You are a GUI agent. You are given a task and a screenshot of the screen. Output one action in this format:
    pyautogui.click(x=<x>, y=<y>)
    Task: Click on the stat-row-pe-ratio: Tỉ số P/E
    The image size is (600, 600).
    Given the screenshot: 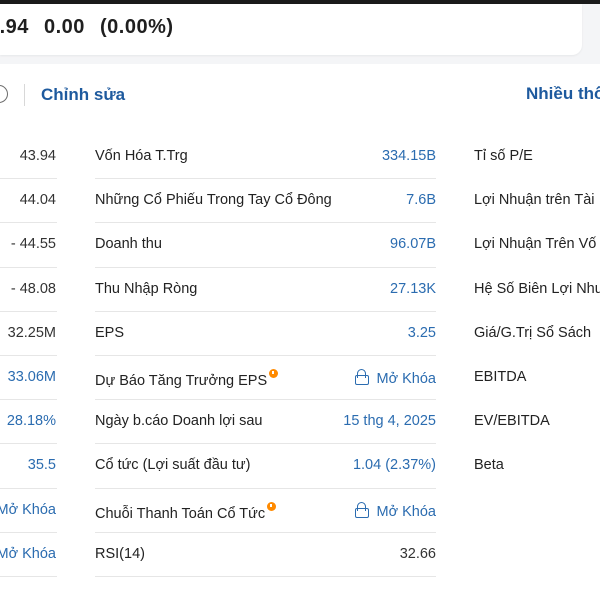 What is the action you would take?
    pyautogui.click(x=537, y=157)
    